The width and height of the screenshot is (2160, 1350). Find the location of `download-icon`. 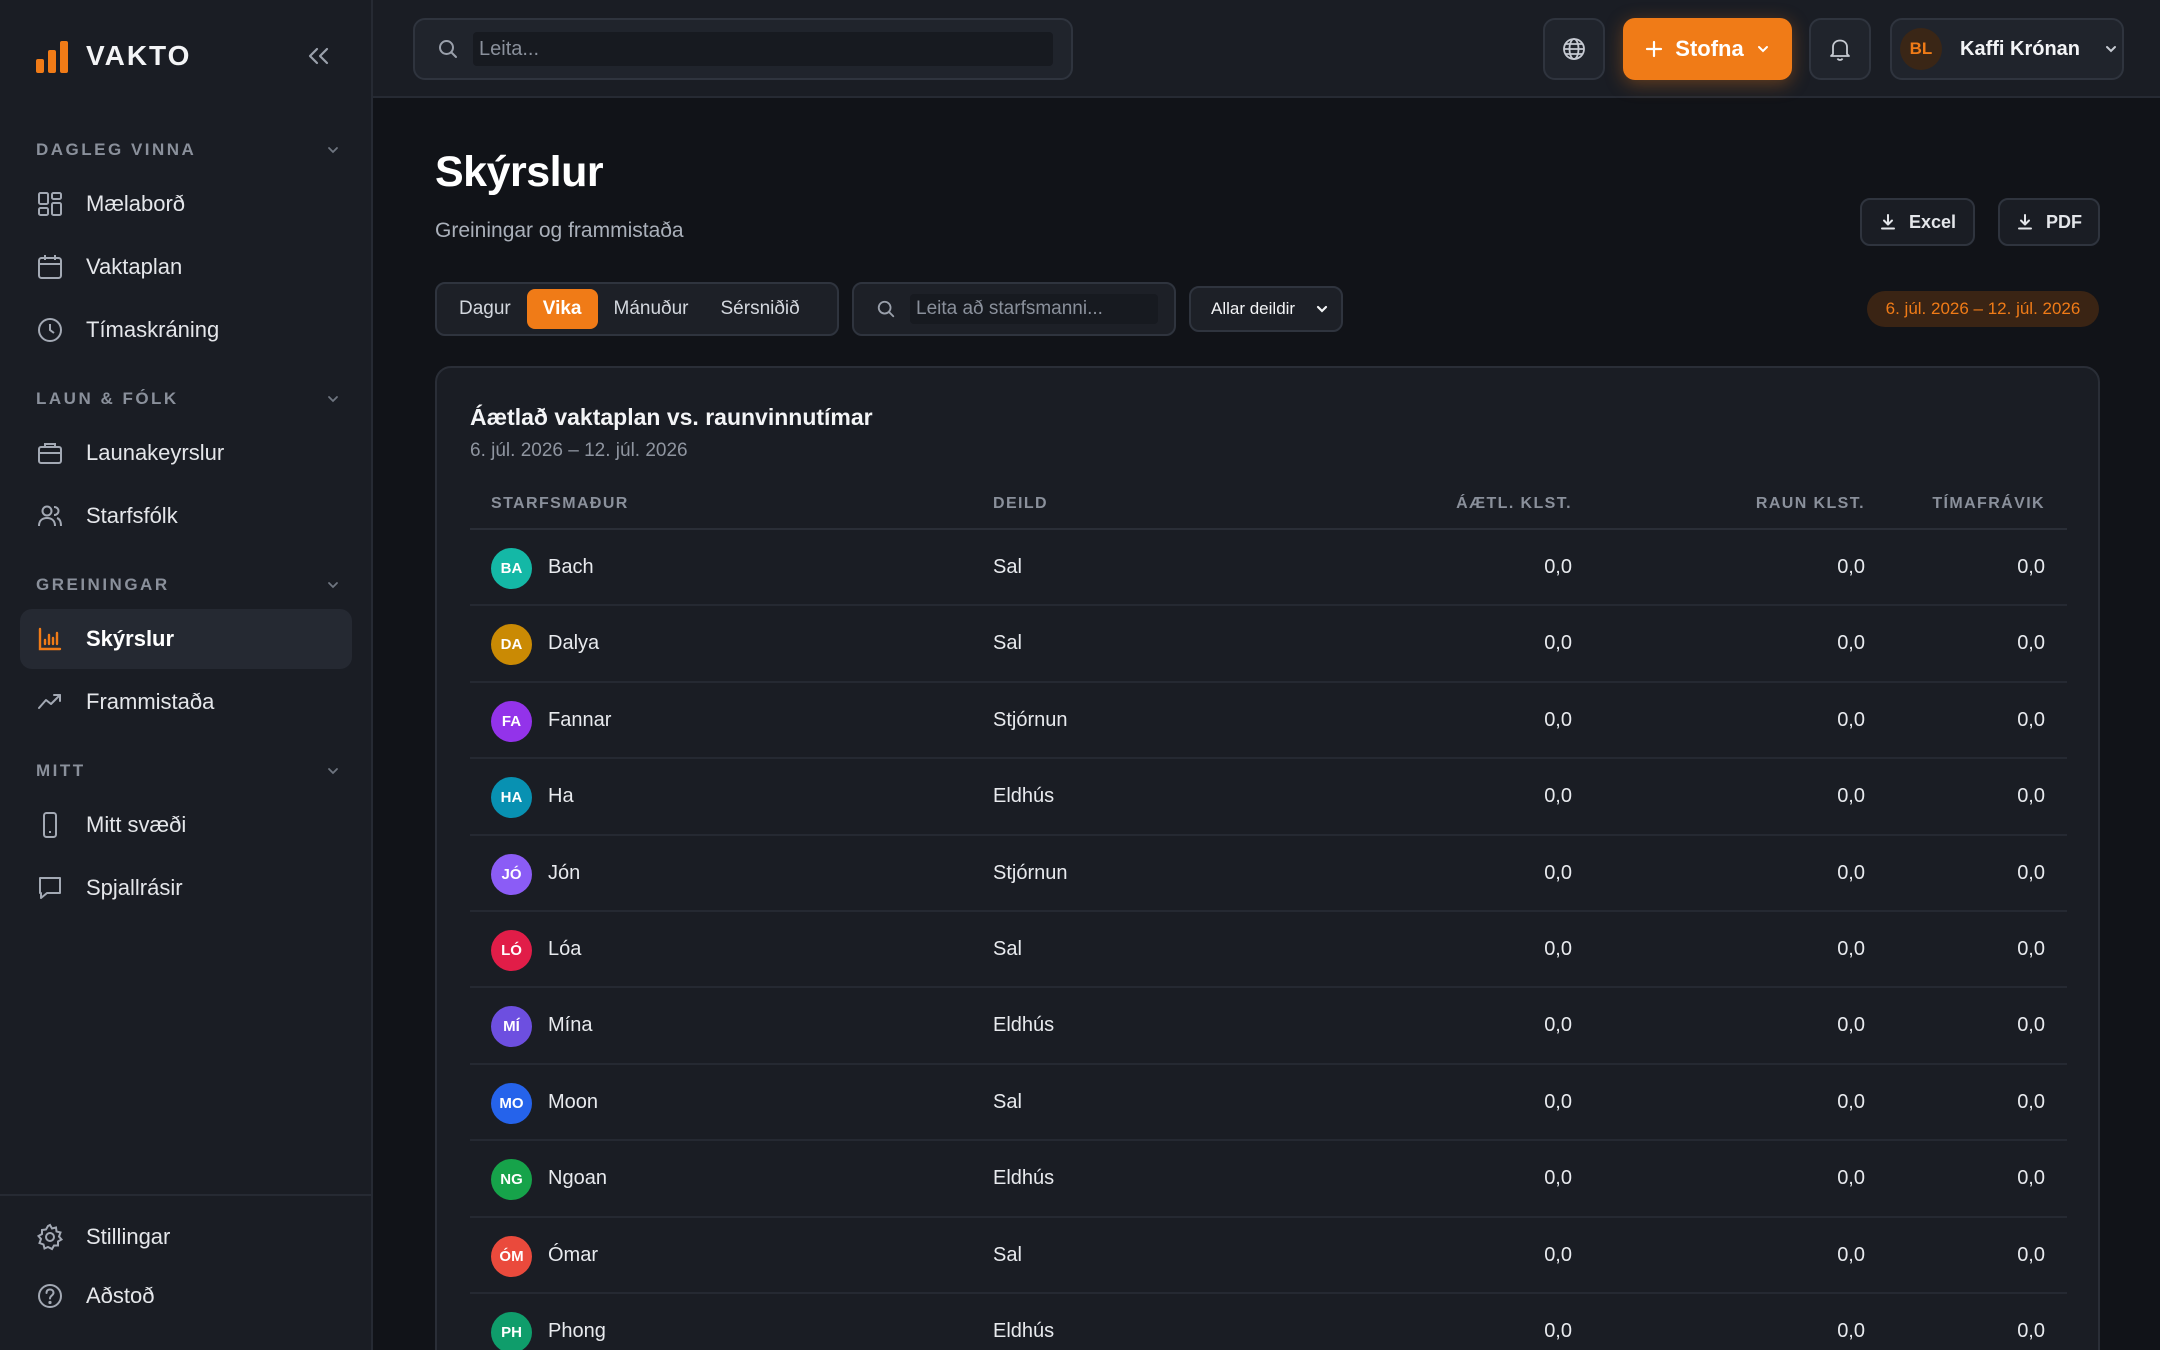

download-icon is located at coordinates (2025, 222).